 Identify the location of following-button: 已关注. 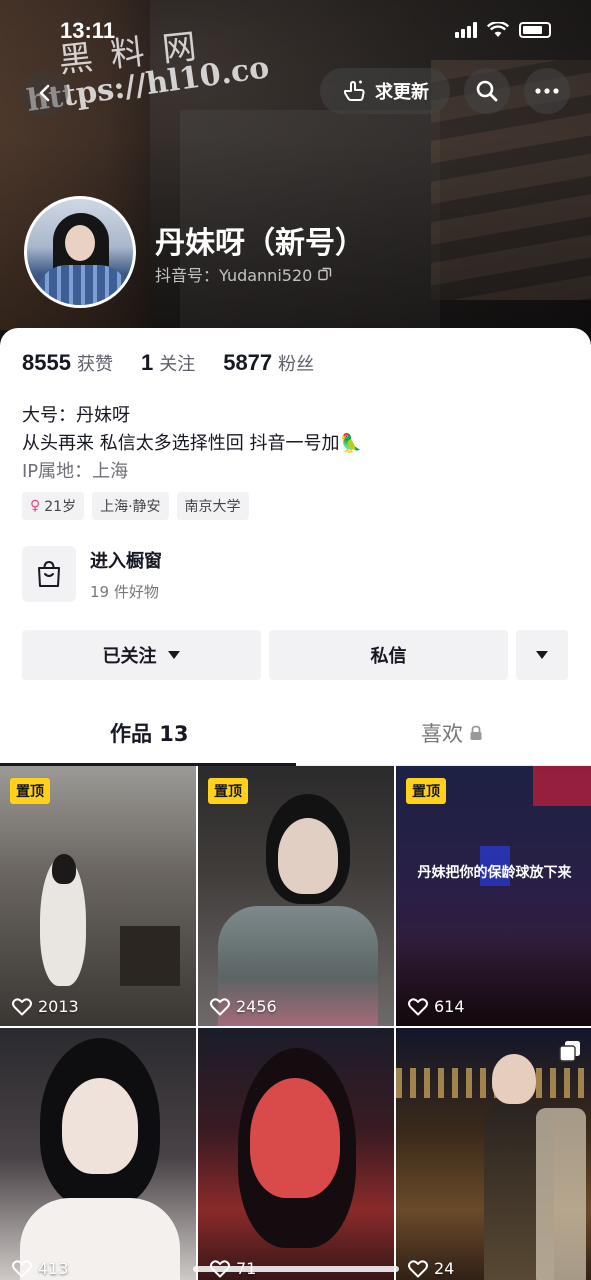
(141, 655).